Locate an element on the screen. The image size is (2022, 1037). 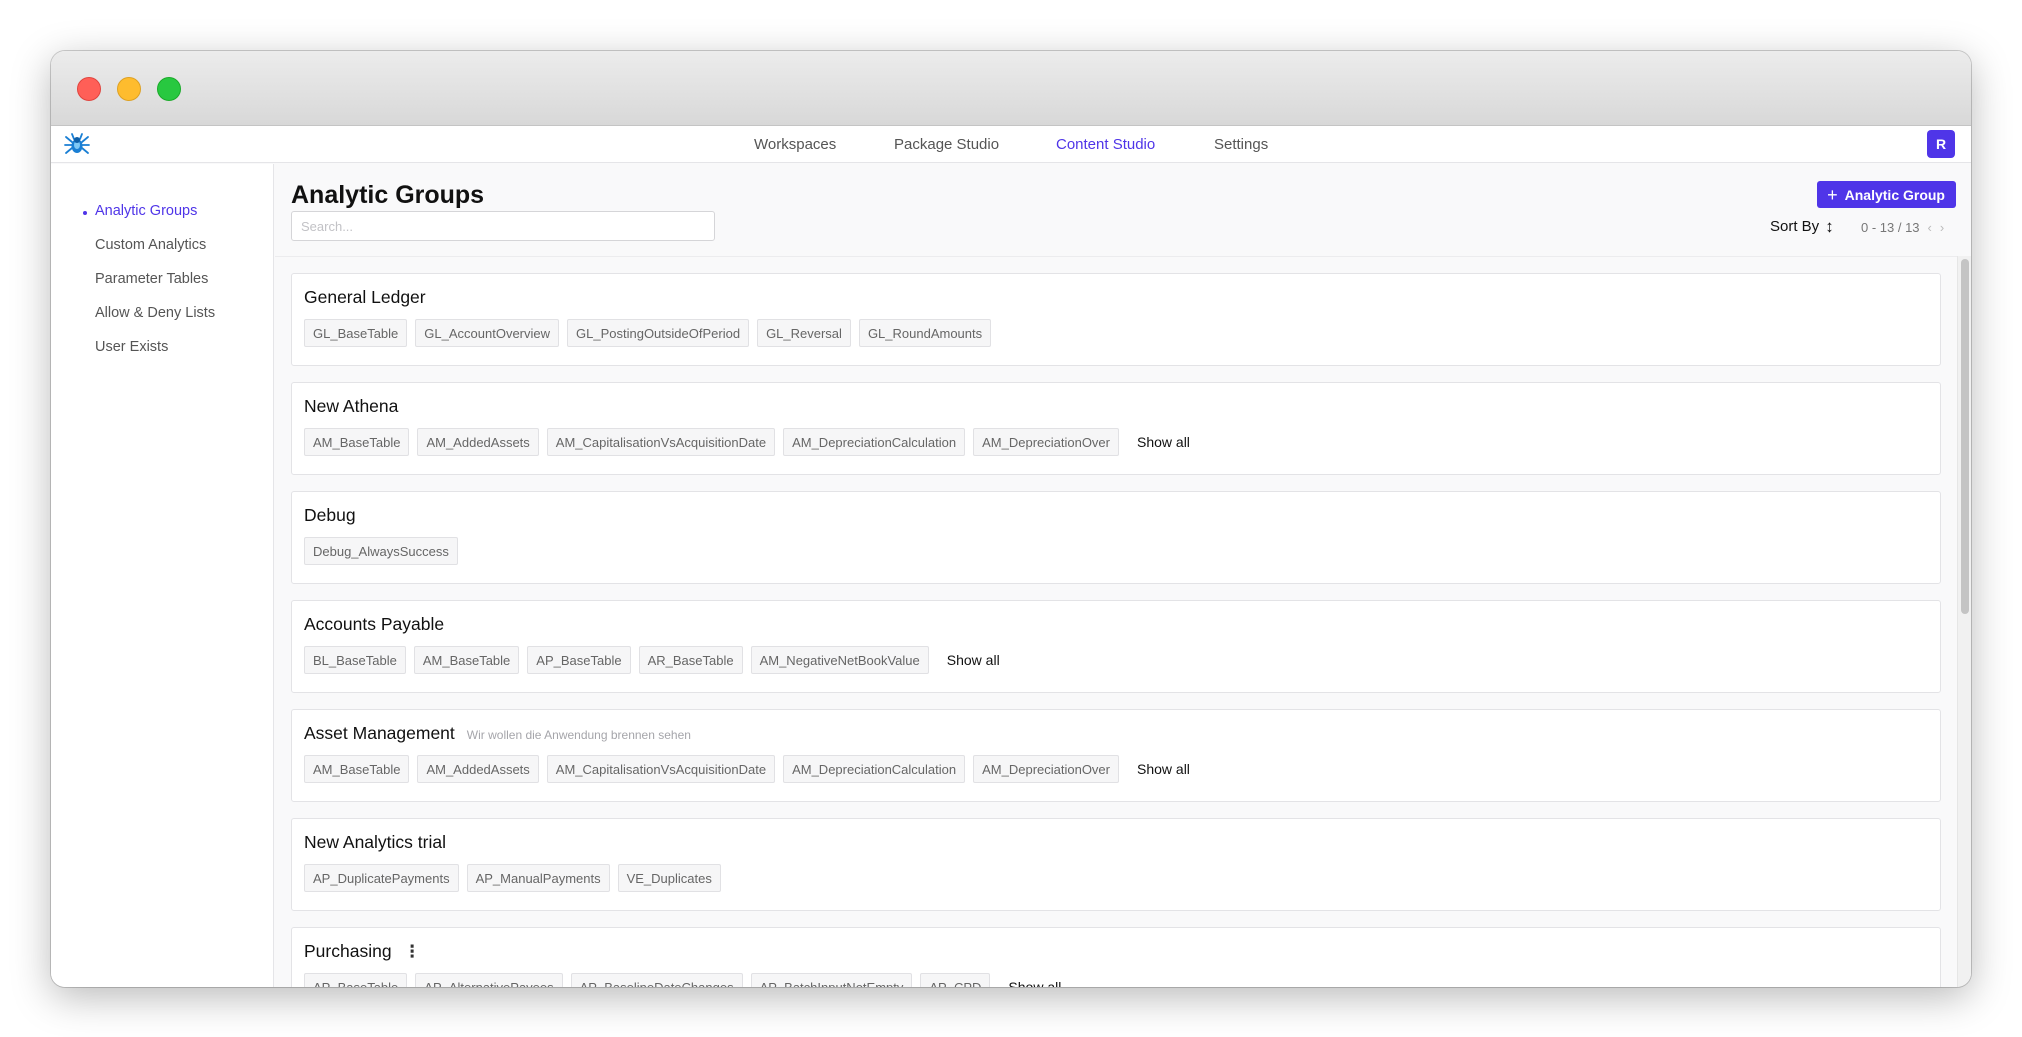
user-avatar: R is located at coordinates (1941, 144).